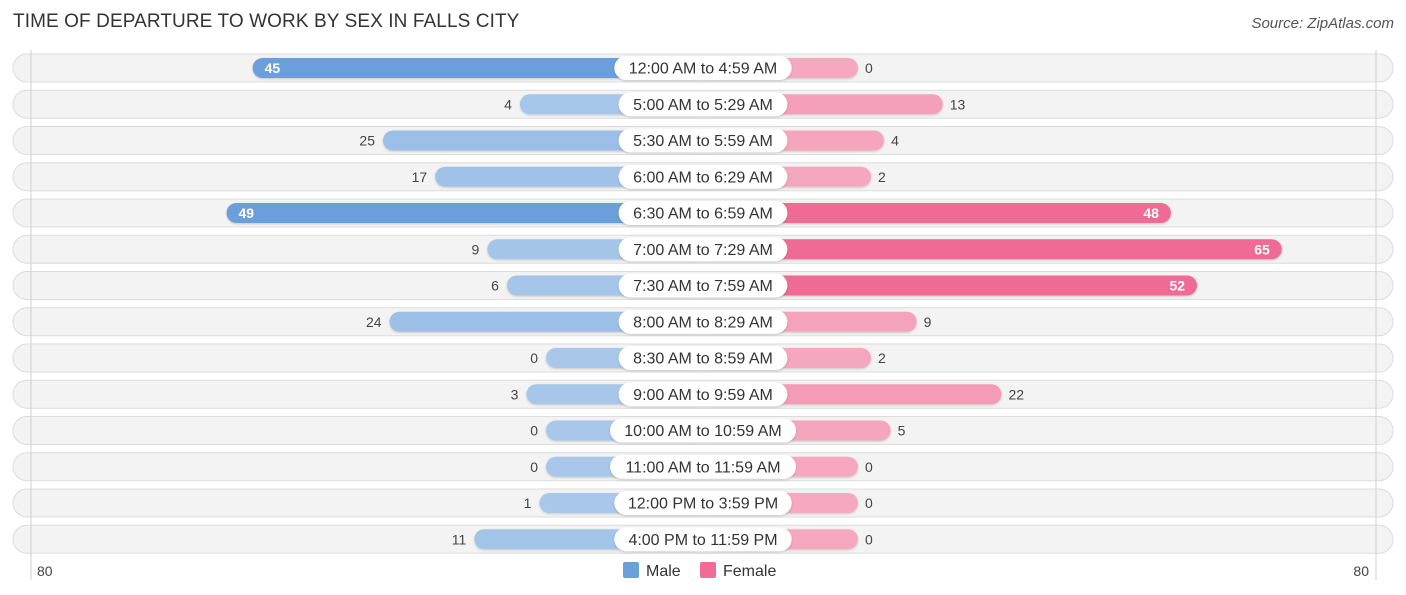  I want to click on category-label: 5:00 AM to 5:29 AM, so click(703, 105).